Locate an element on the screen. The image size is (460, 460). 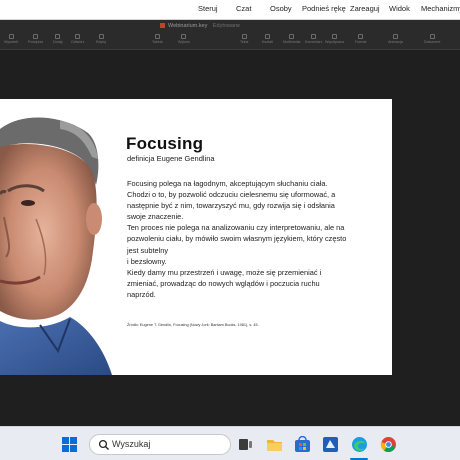
windows-start-icon is located at coordinates (69, 444).